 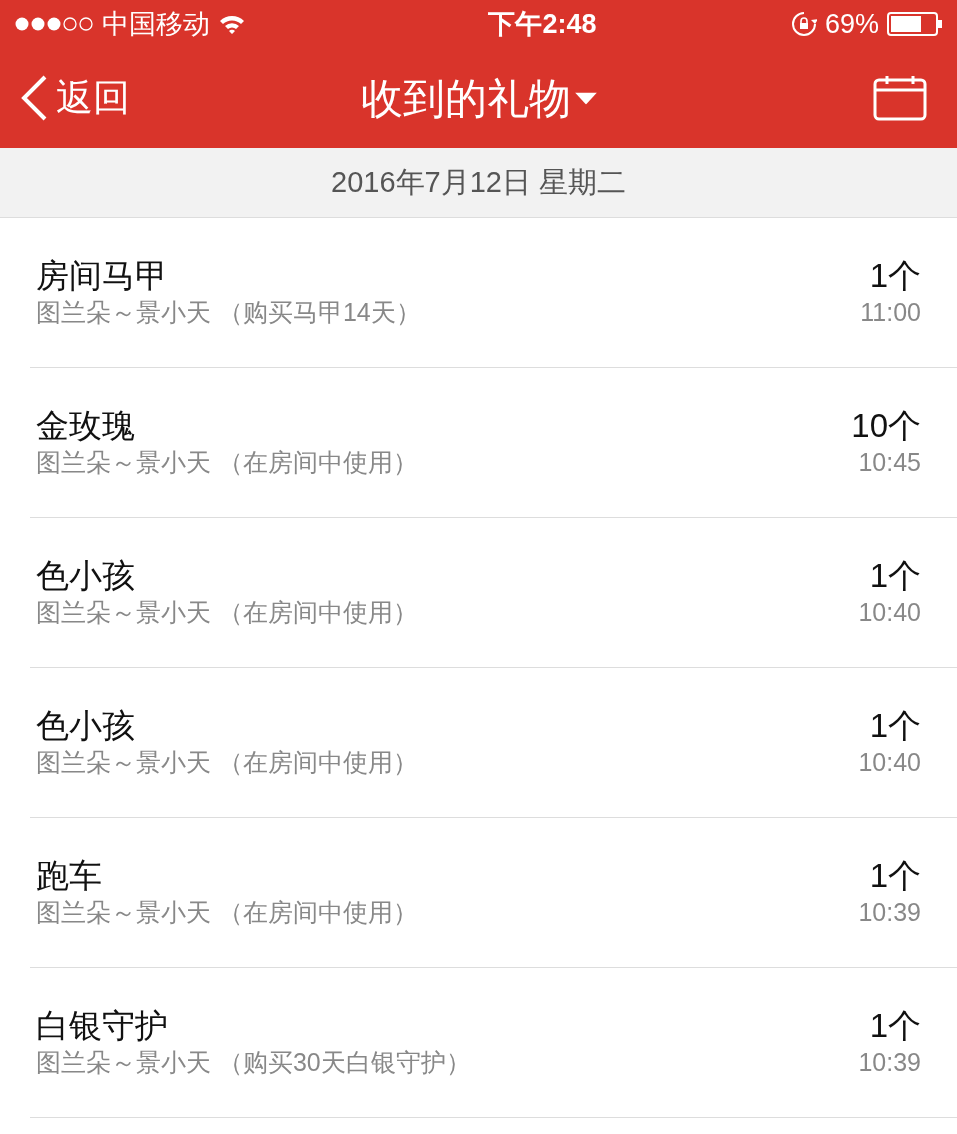 What do you see at coordinates (915, 24) in the screenshot?
I see `battery-icon` at bounding box center [915, 24].